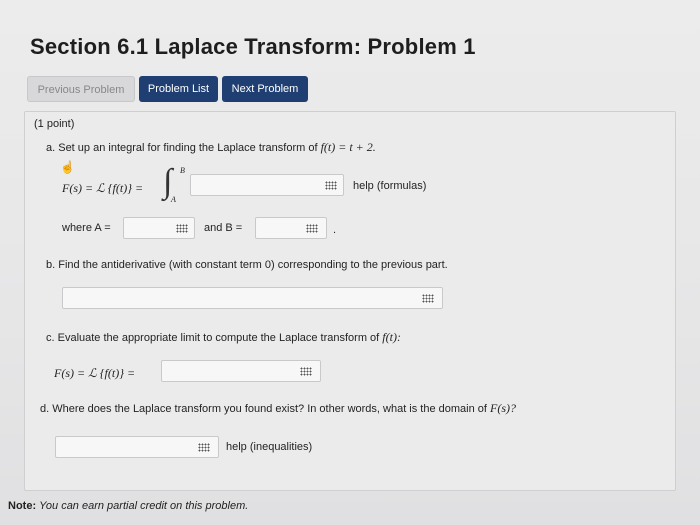 The height and width of the screenshot is (525, 700). I want to click on integral-upper-limit: B, so click(182, 170).